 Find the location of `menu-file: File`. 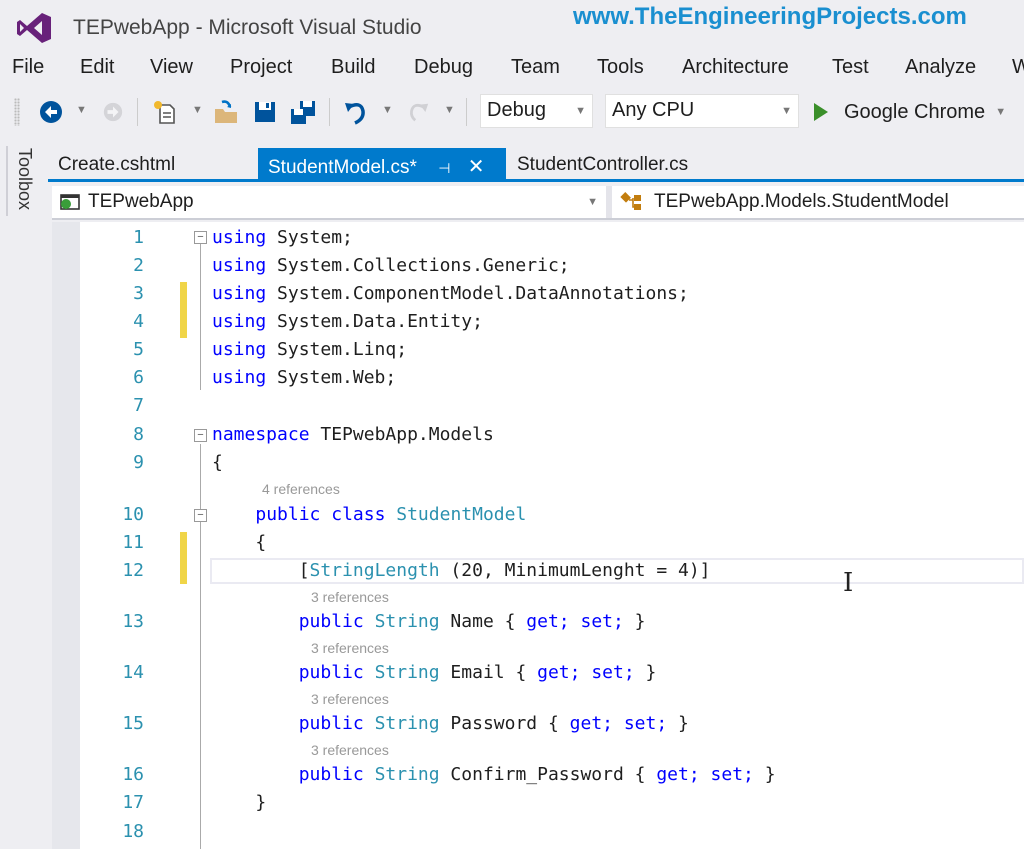

menu-file: File is located at coordinates (28, 67).